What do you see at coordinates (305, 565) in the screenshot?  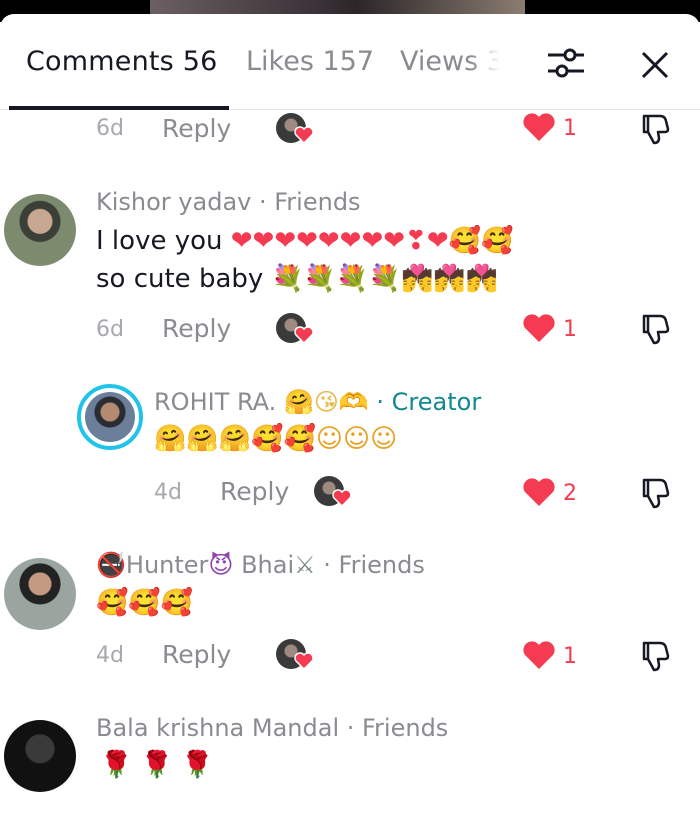 I see `author-emoji: ⚔` at bounding box center [305, 565].